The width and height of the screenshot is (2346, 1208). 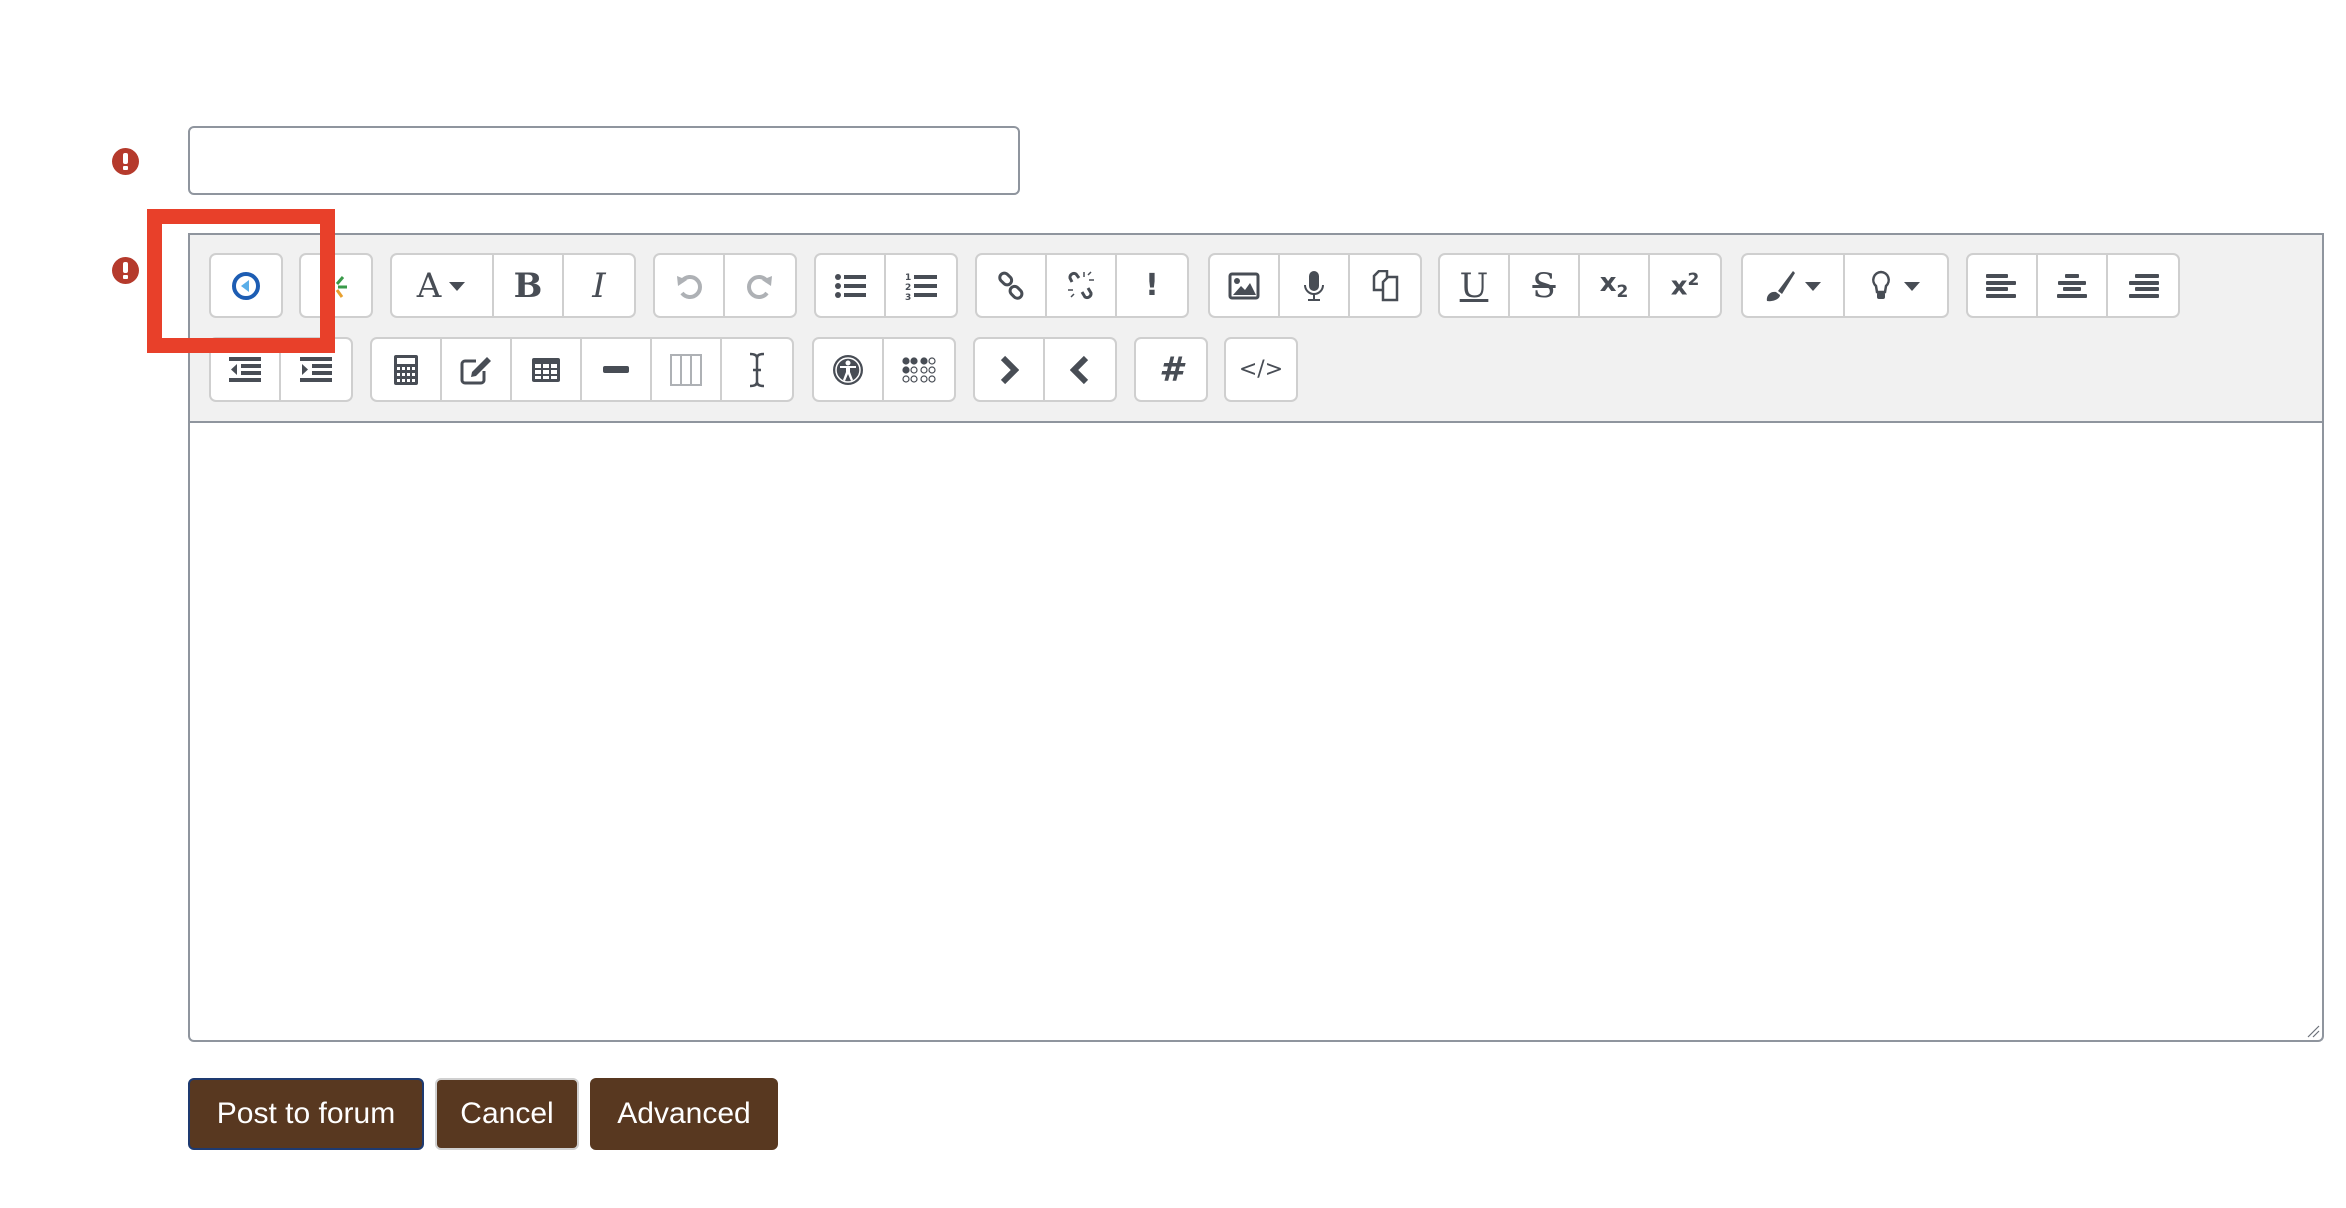 I want to click on image-icon, so click(x=1244, y=285).